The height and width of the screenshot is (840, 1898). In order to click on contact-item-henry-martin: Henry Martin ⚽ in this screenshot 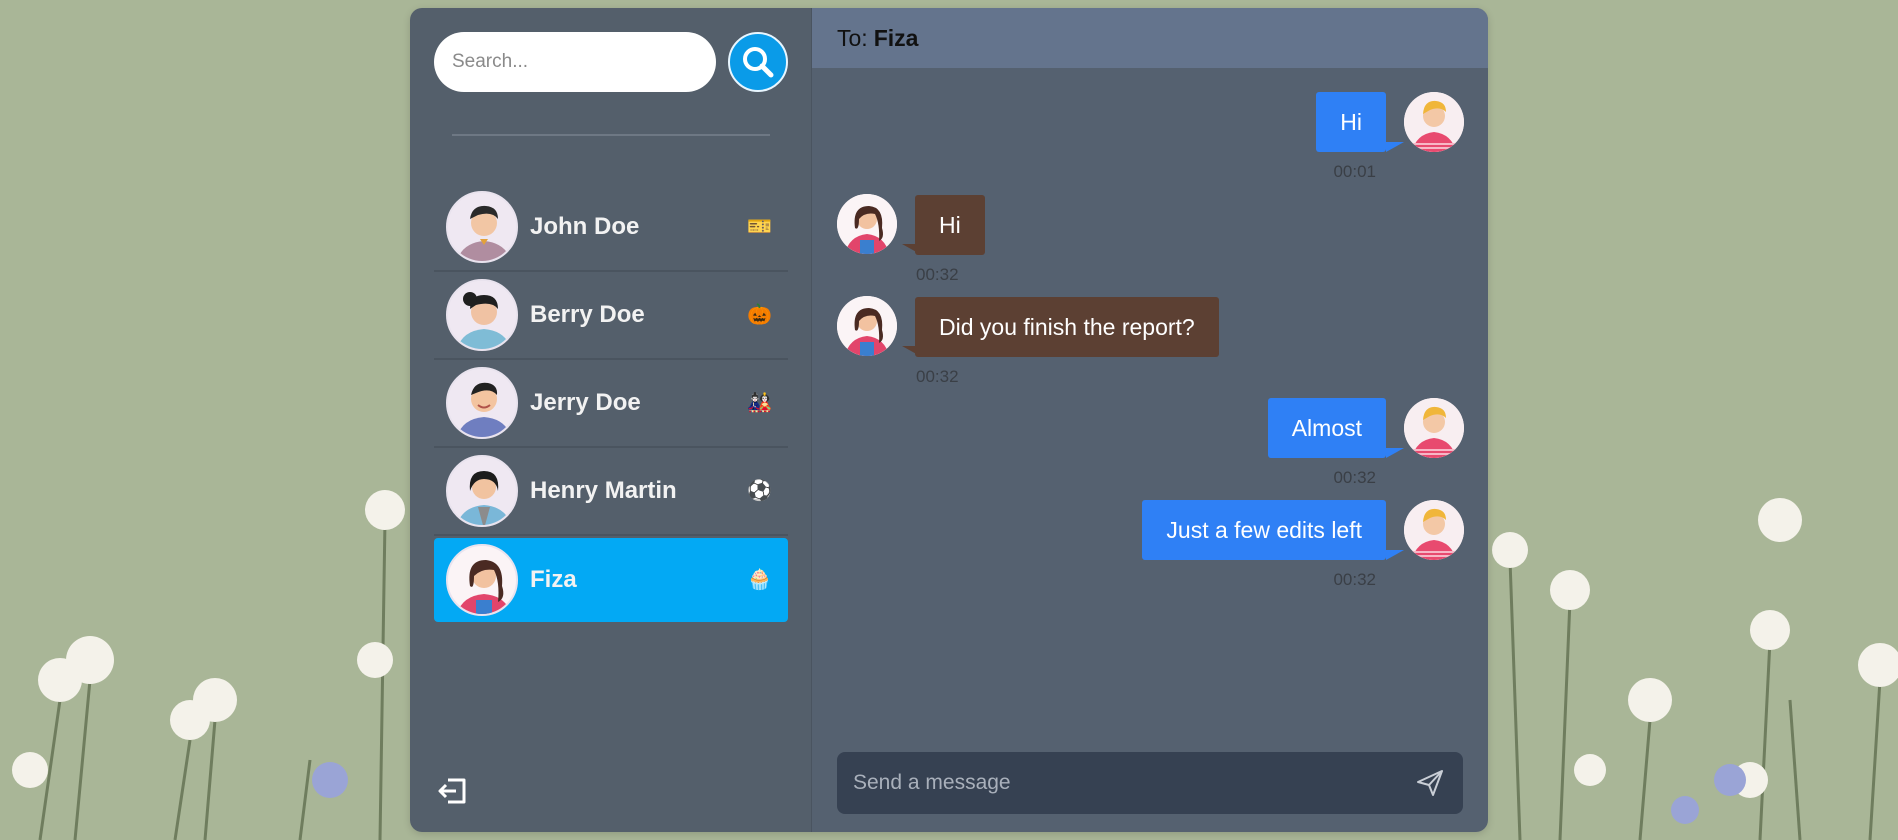, I will do `click(611, 492)`.